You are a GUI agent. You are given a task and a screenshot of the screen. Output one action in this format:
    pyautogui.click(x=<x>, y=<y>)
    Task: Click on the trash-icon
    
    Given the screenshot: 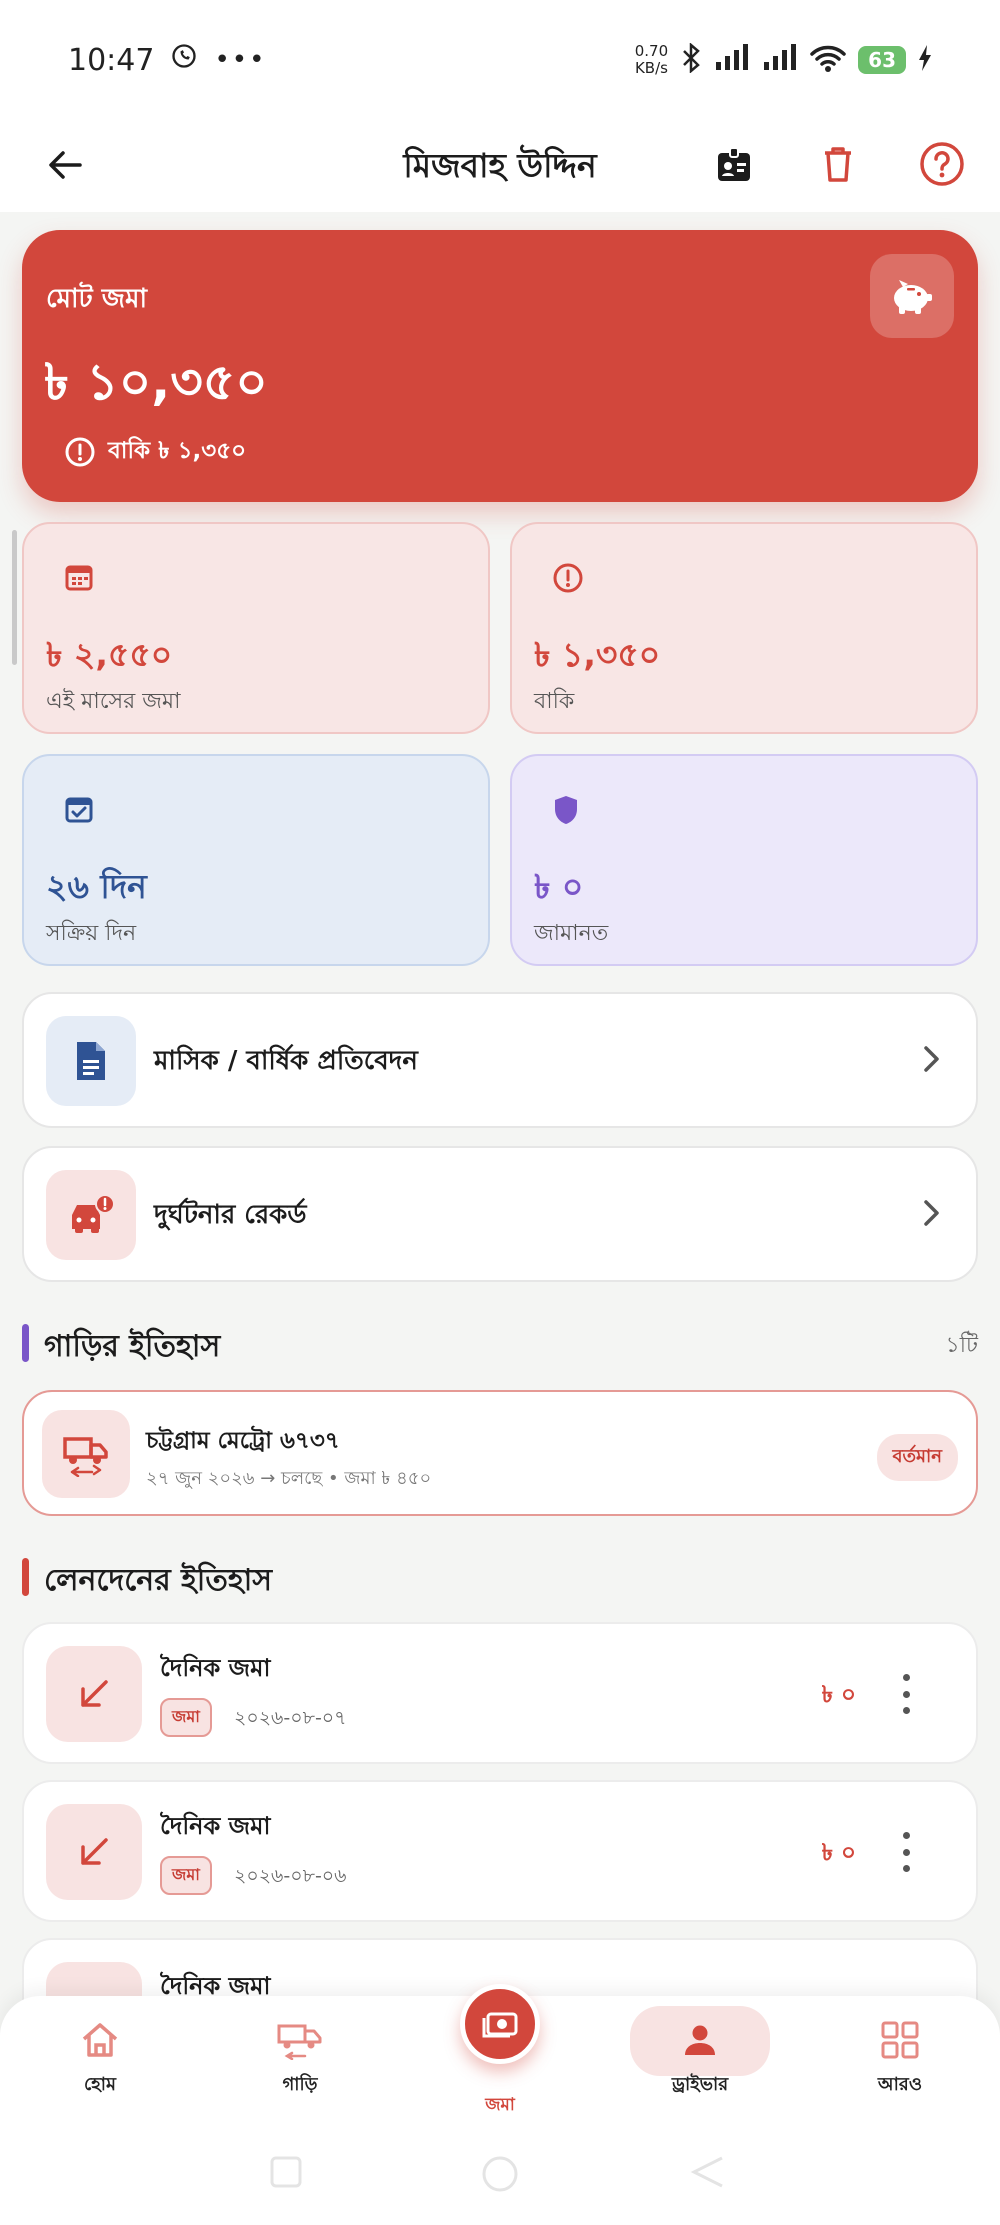 What is the action you would take?
    pyautogui.click(x=838, y=164)
    